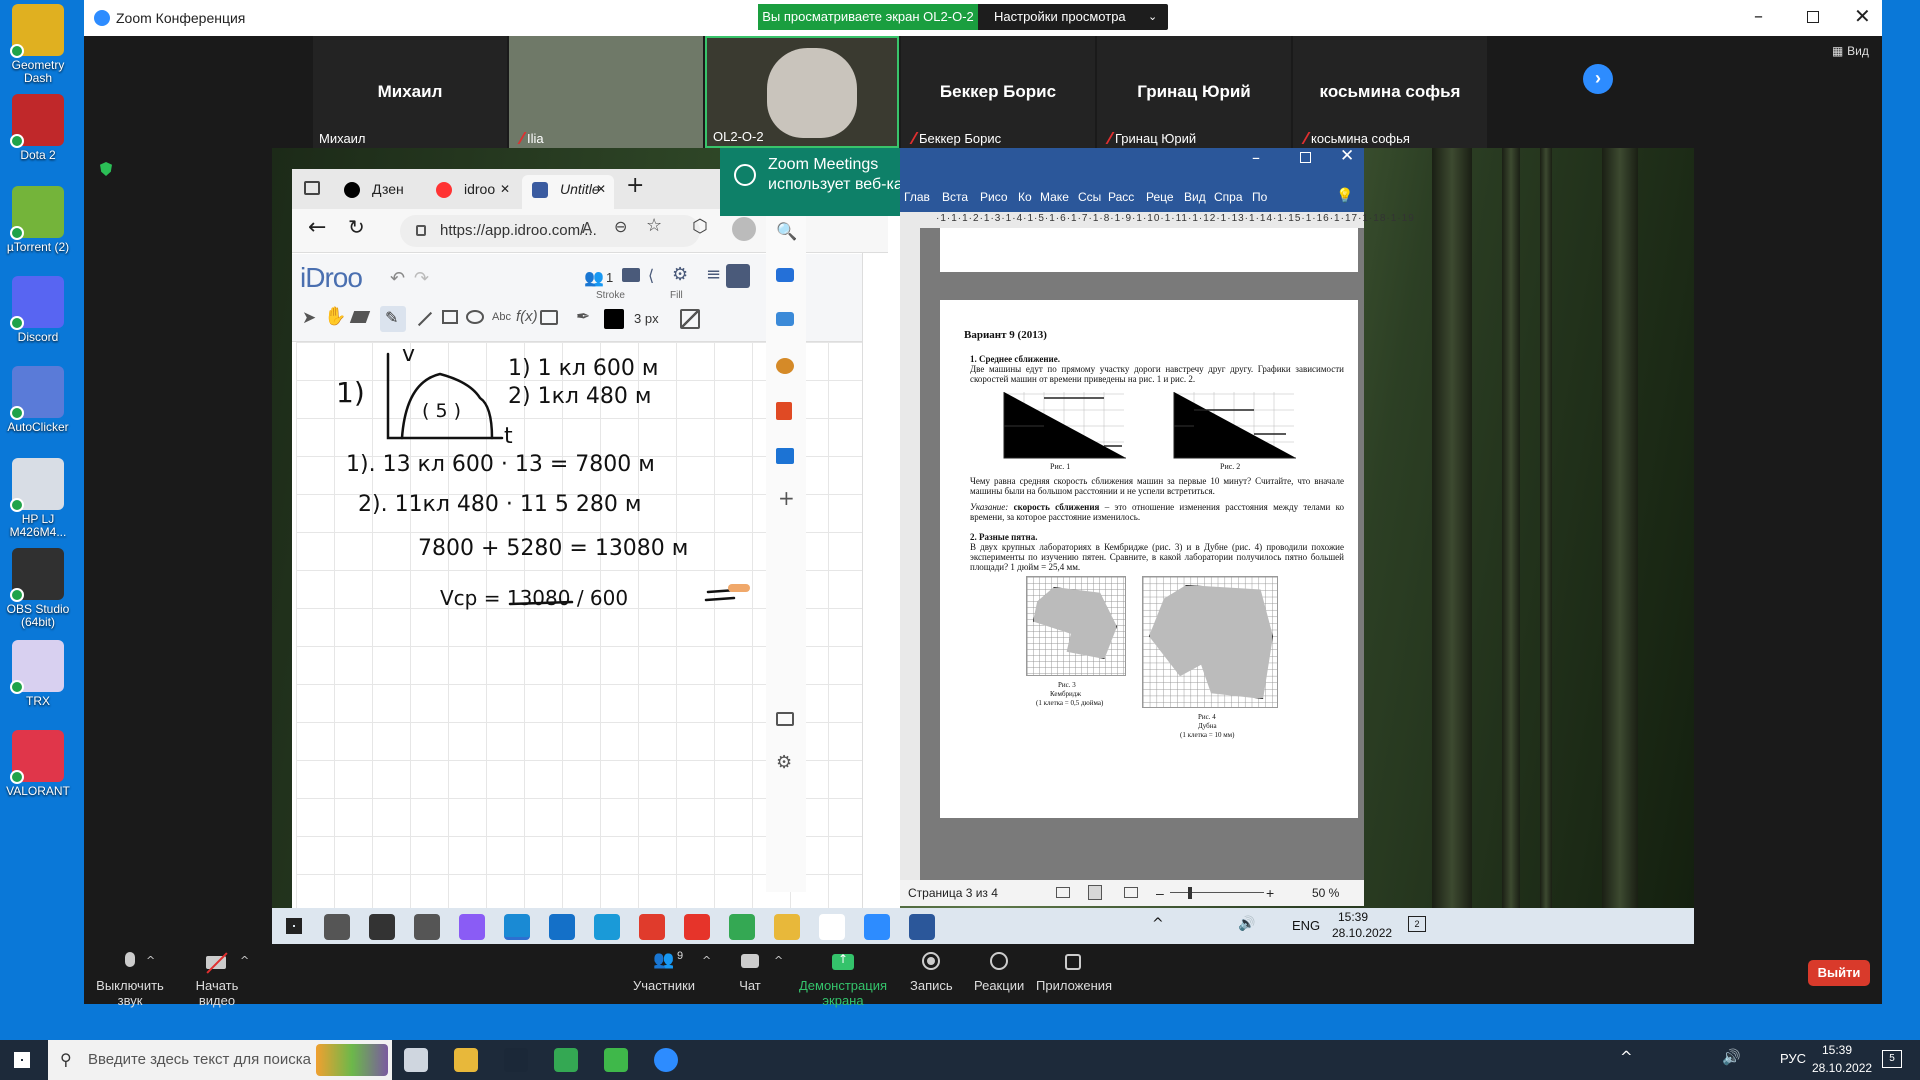 Image resolution: width=1920 pixels, height=1080 pixels. What do you see at coordinates (397, 278) in the screenshot?
I see `undo-icon: ↶` at bounding box center [397, 278].